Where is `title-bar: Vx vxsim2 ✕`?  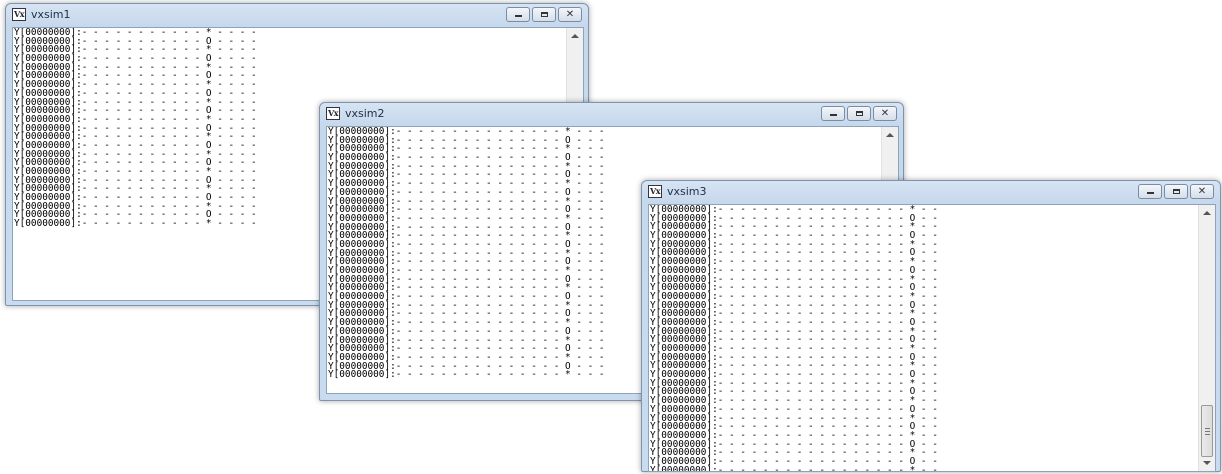 title-bar: Vx vxsim2 ✕ is located at coordinates (611, 114).